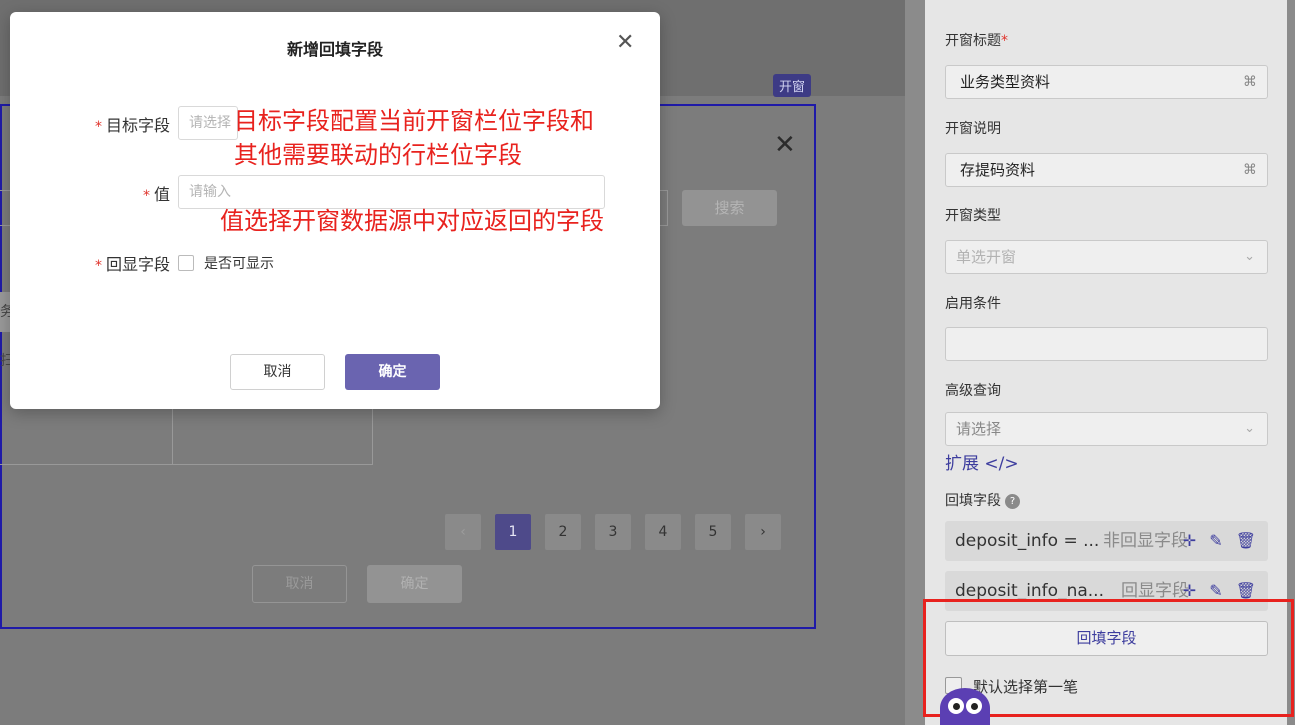 The height and width of the screenshot is (725, 1295). I want to click on page-3-button: 3, so click(613, 532).